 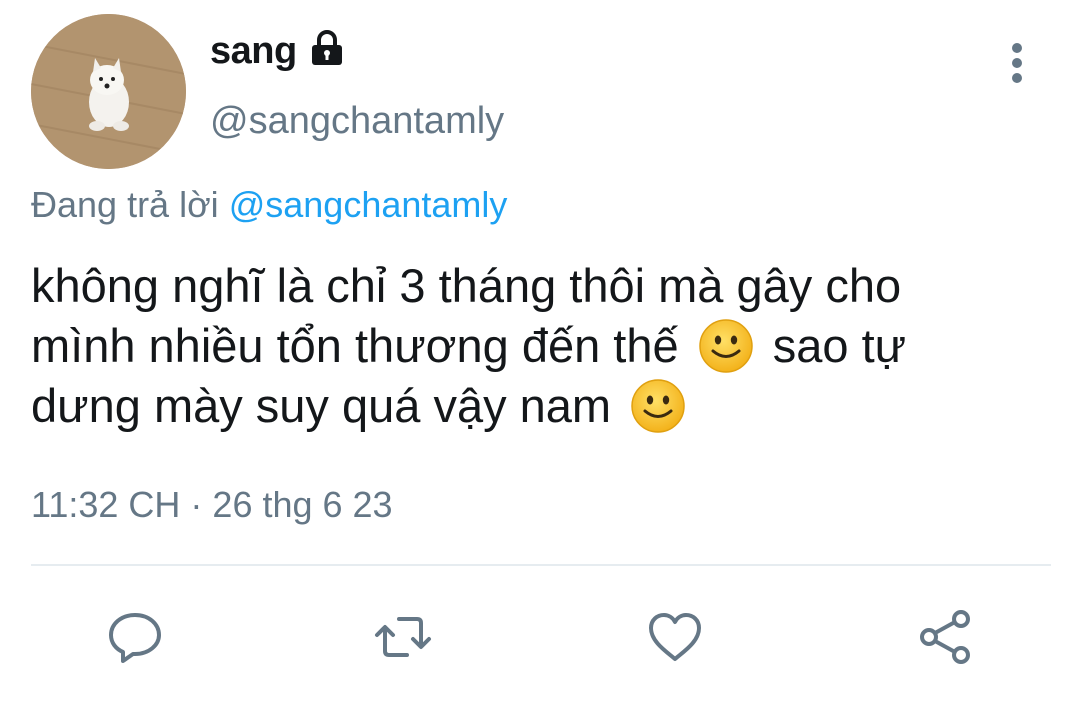 What do you see at coordinates (357, 121) in the screenshot?
I see `author-handle: @sangchantamly` at bounding box center [357, 121].